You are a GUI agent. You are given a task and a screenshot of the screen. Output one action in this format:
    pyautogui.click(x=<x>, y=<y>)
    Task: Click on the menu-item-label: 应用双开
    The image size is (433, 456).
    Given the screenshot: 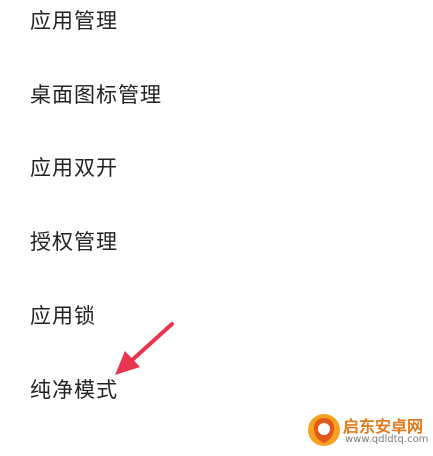 What is the action you would take?
    pyautogui.click(x=74, y=168)
    